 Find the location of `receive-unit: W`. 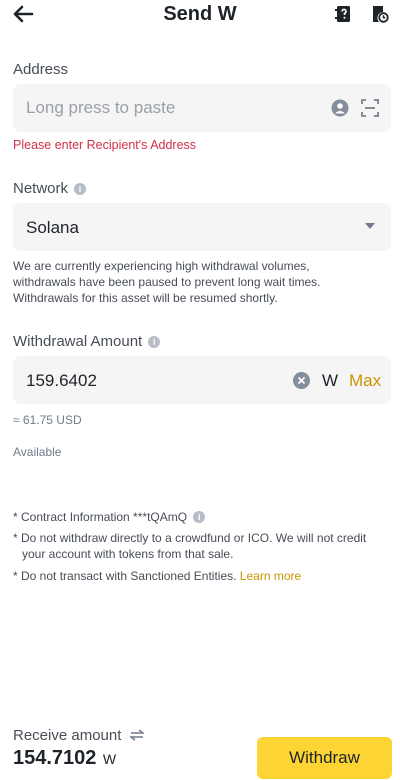

receive-unit: W is located at coordinates (109, 759).